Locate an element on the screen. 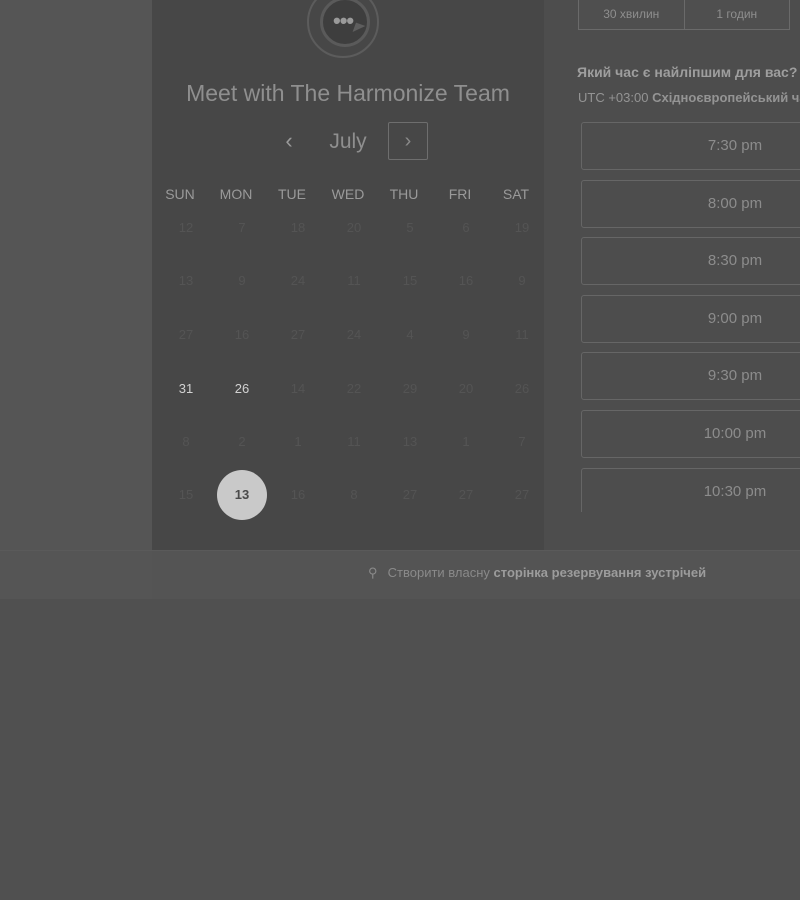 Image resolution: width=800 pixels, height=900 pixels. time-slot-label: 9:30 pm is located at coordinates (735, 376).